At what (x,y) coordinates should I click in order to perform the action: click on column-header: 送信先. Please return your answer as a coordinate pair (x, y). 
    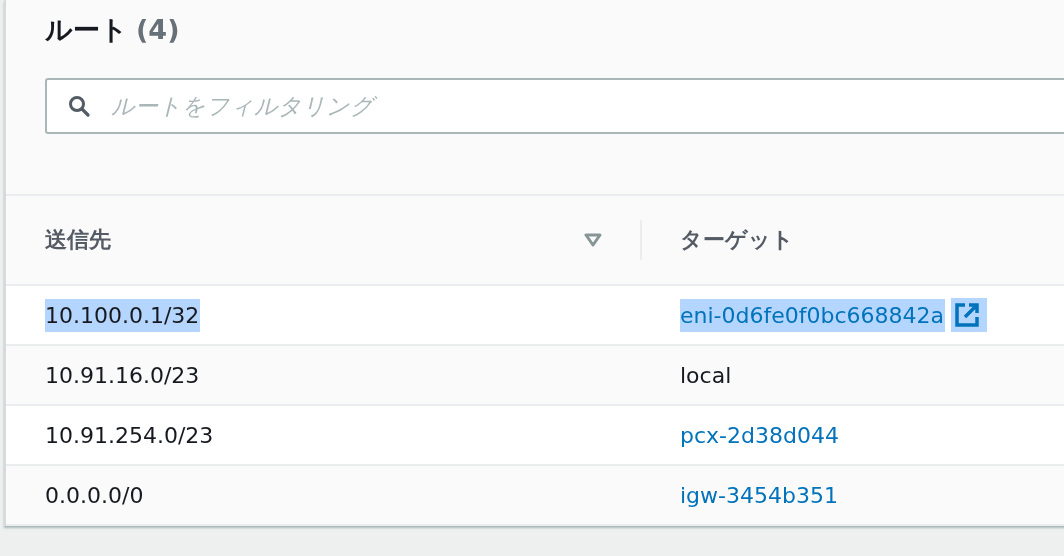
    Looking at the image, I should click on (78, 240).